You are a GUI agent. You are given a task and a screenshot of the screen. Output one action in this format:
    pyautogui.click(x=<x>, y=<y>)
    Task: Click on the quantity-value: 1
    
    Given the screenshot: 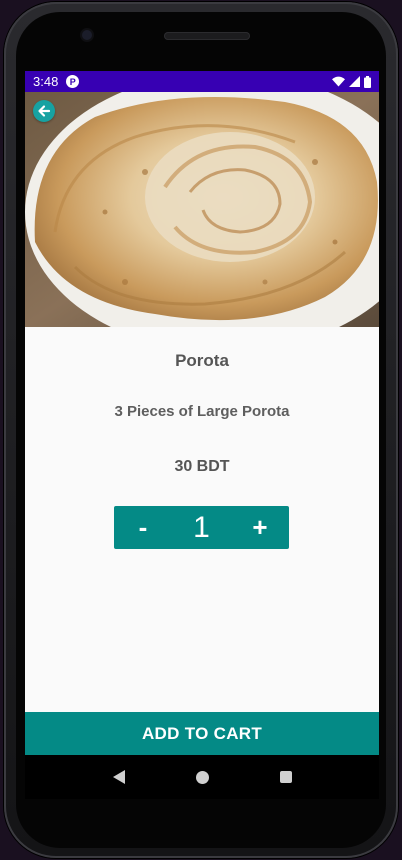 What is the action you would take?
    pyautogui.click(x=201, y=527)
    